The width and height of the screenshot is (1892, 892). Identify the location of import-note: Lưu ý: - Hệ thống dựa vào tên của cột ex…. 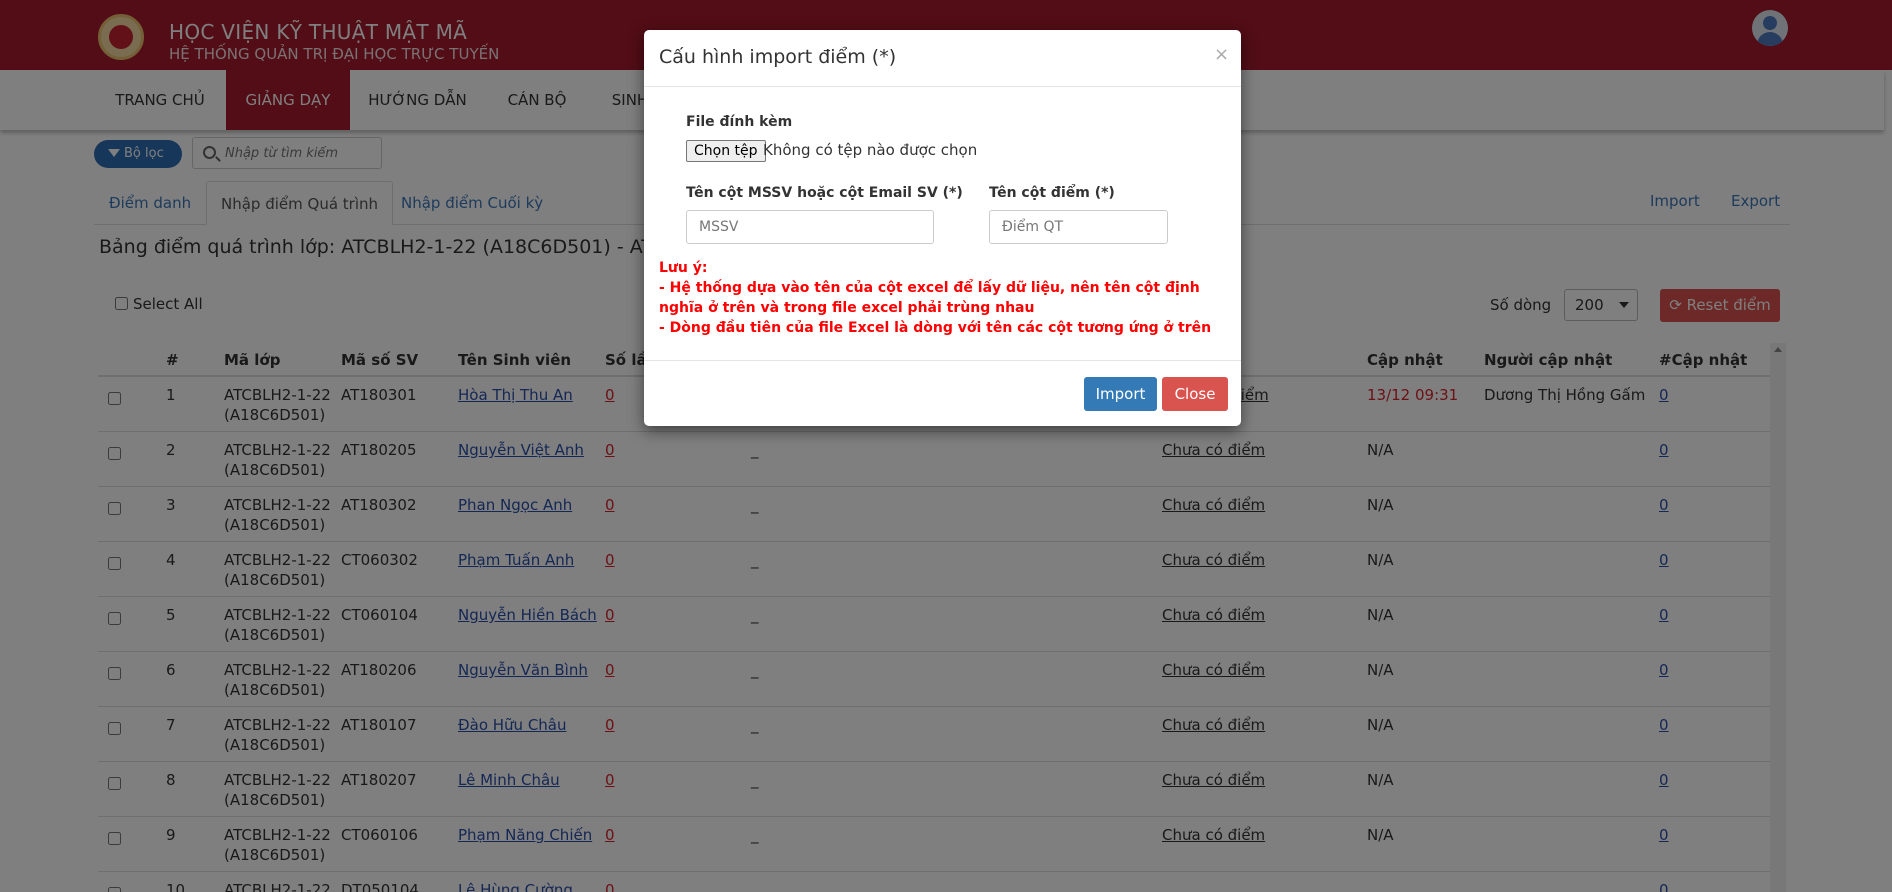
(939, 298).